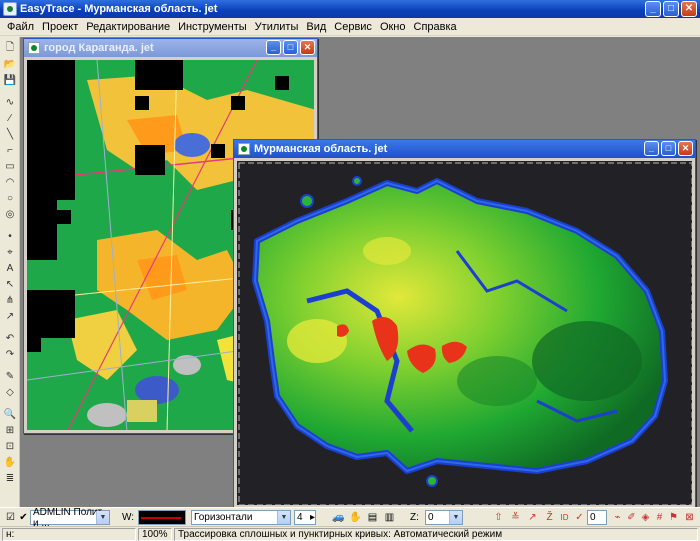  I want to click on karaganda-window-controls: _ □ ✕, so click(290, 47).